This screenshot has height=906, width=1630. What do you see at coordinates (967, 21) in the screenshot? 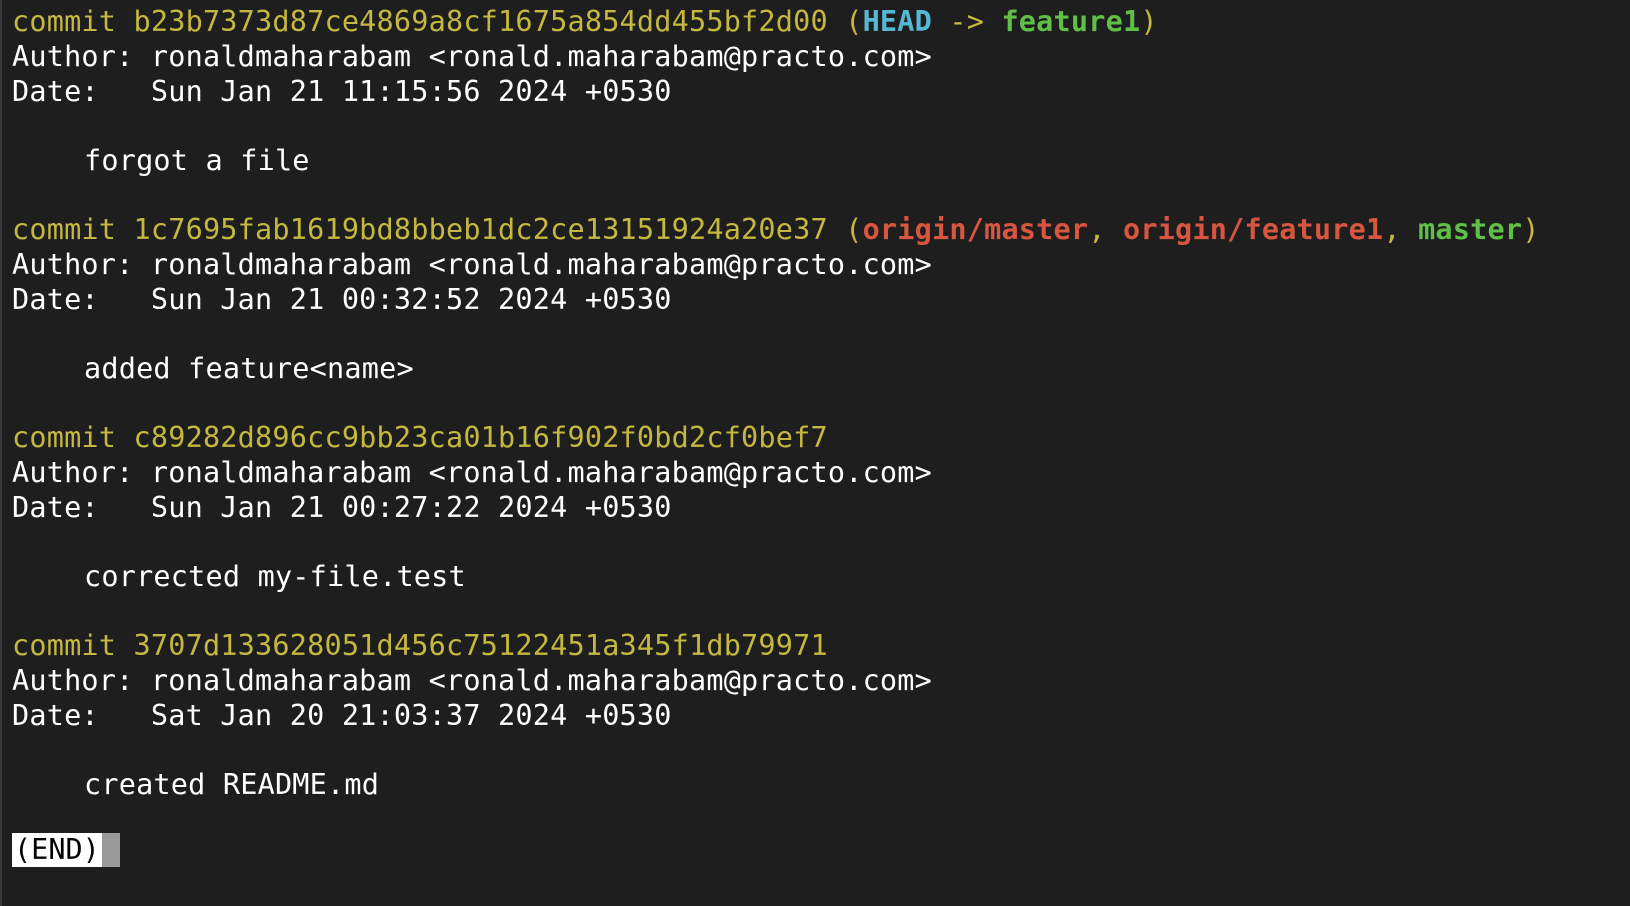
I see `head-arrow: ->` at bounding box center [967, 21].